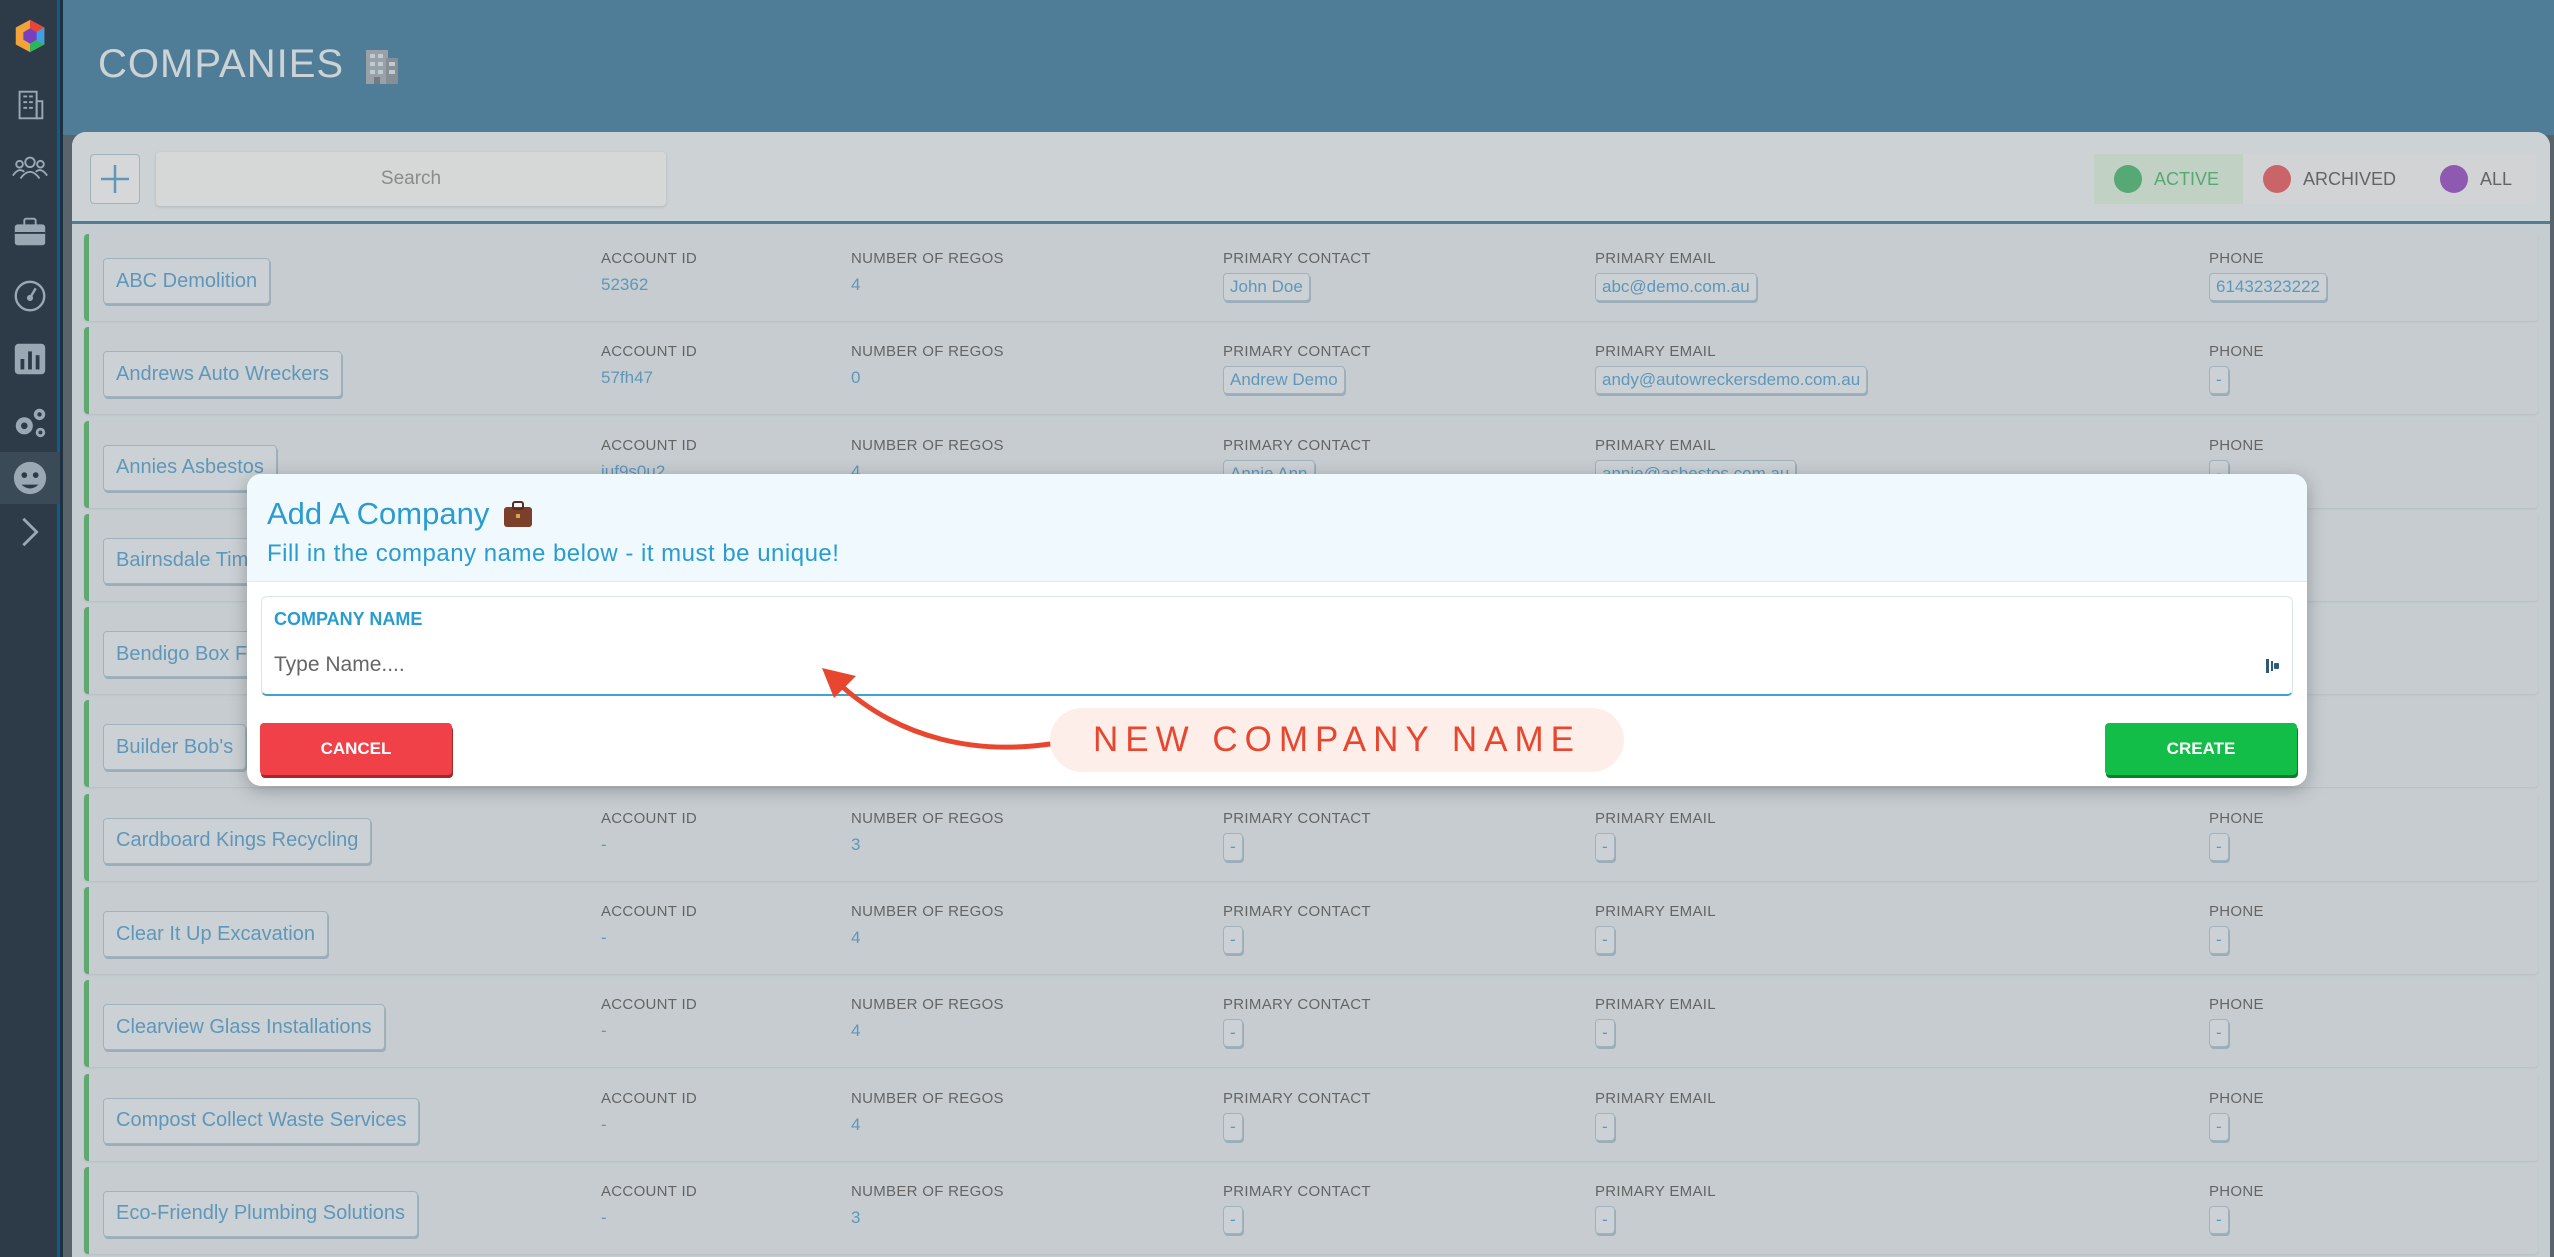  I want to click on nav-reports, so click(30, 359).